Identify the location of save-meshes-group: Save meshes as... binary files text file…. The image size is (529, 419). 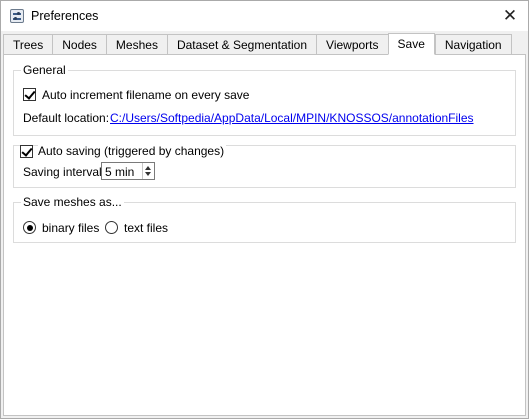
(264, 219).